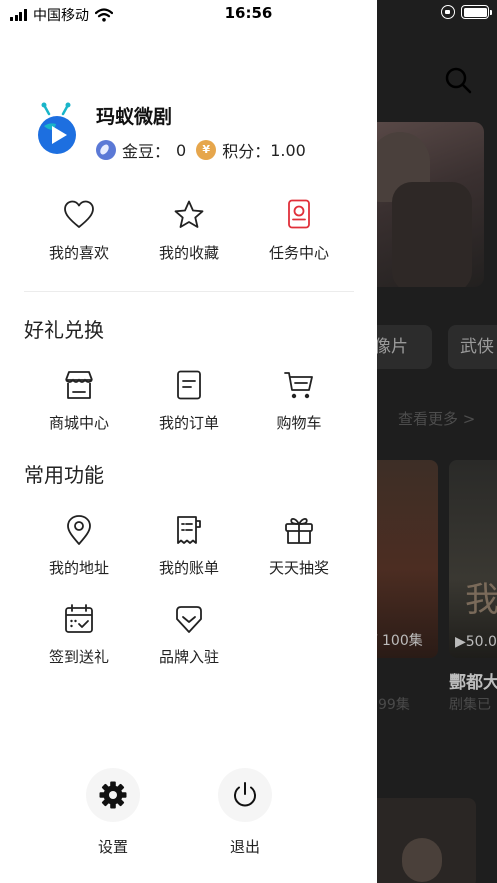 The image size is (497, 883). Describe the element at coordinates (188, 423) in the screenshot. I see `my-orders-label: 我的订单` at that location.